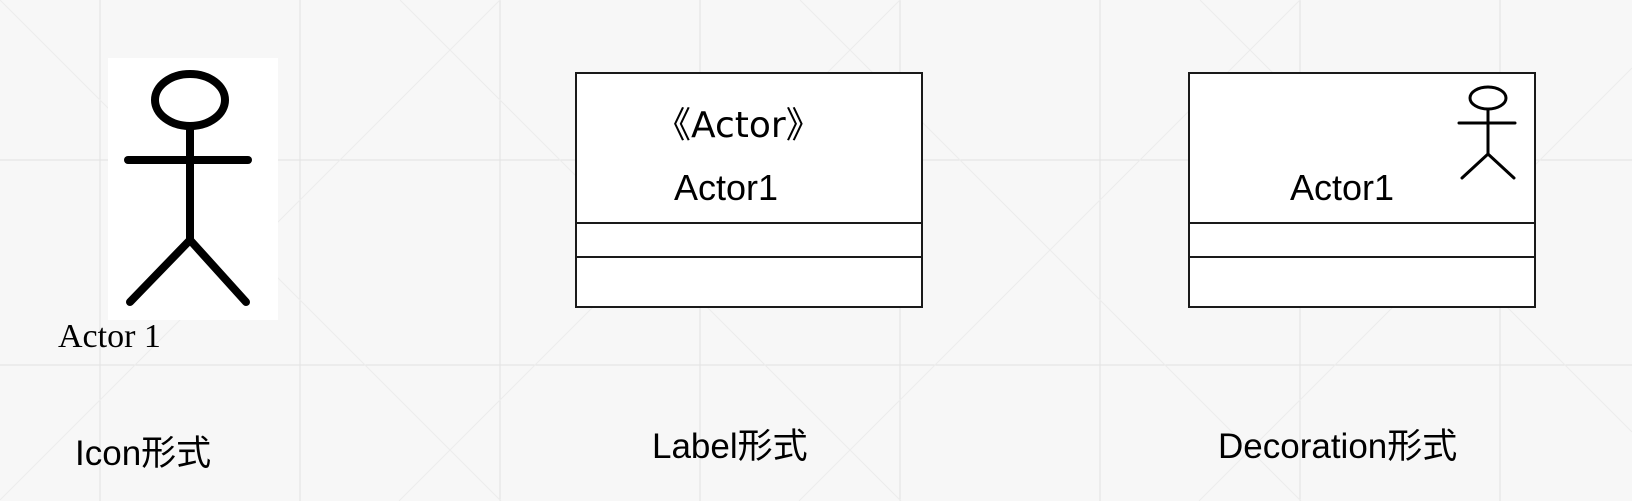 The image size is (1632, 501). What do you see at coordinates (188, 188) in the screenshot?
I see `stick-figure-icon` at bounding box center [188, 188].